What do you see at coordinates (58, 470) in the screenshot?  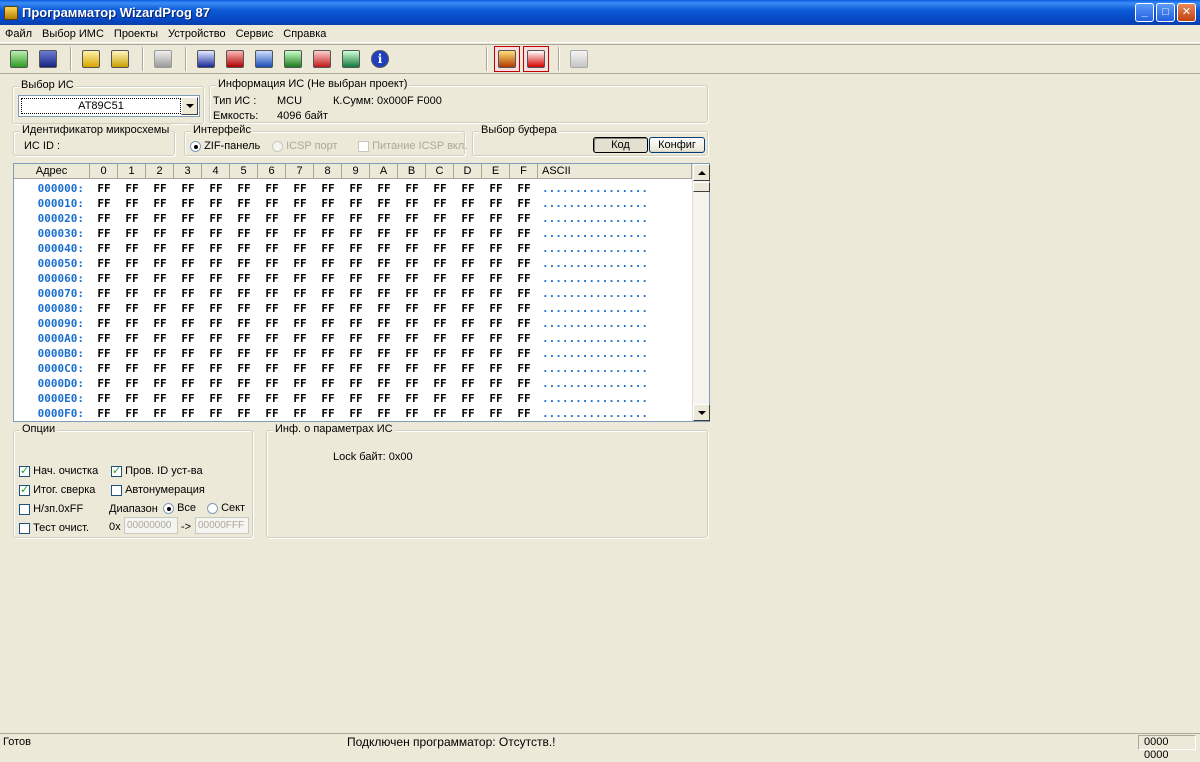 I see `initial-erase-checkbox: Нач. очистка` at bounding box center [58, 470].